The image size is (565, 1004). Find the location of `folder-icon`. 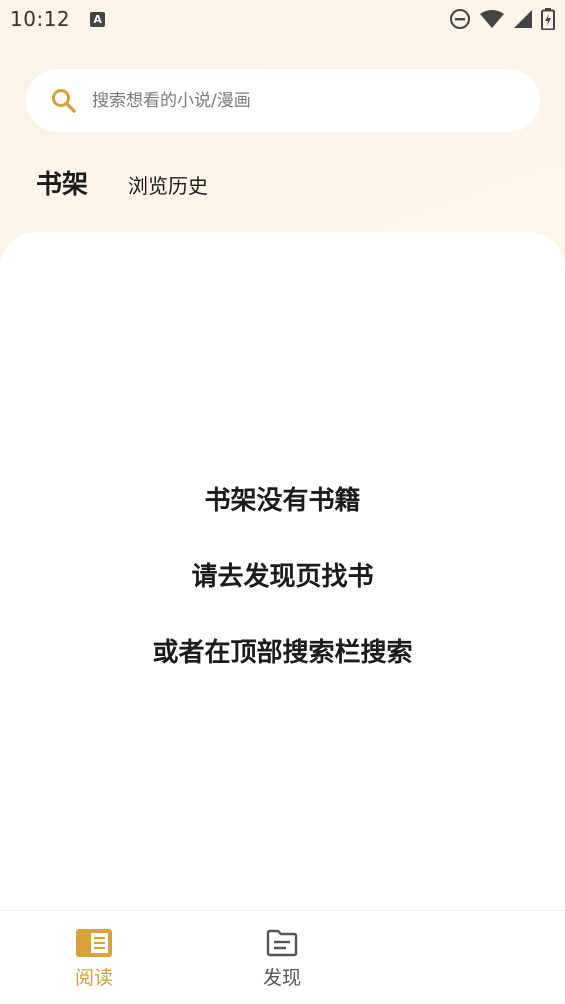

folder-icon is located at coordinates (282, 943).